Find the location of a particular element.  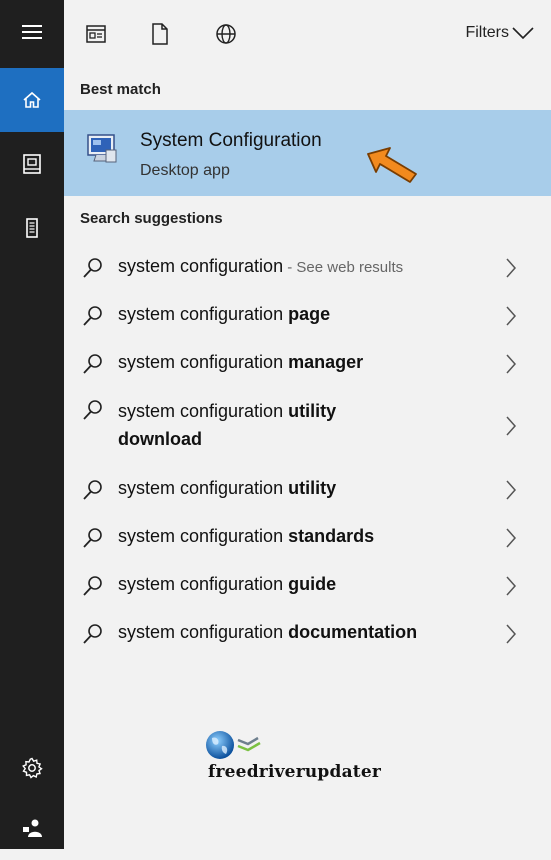

settings-icon is located at coordinates (32, 768).